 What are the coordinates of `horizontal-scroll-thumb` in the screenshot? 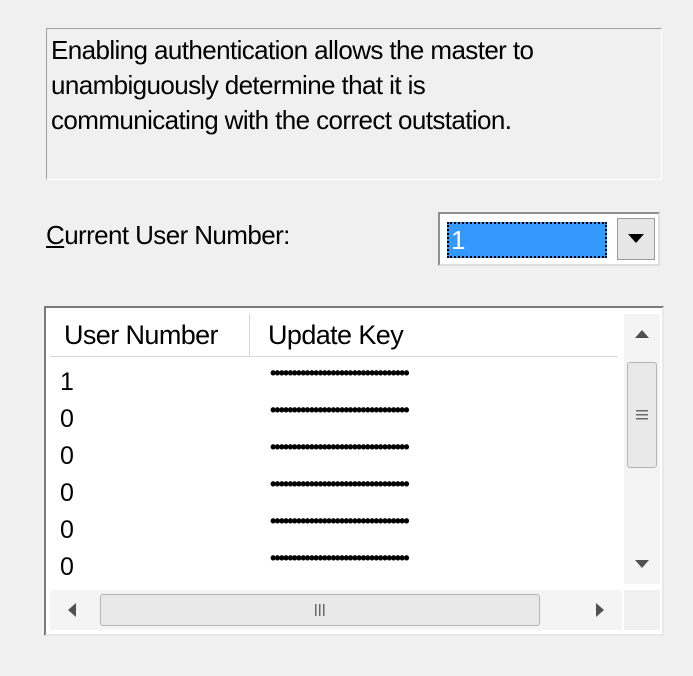 It's located at (320, 610).